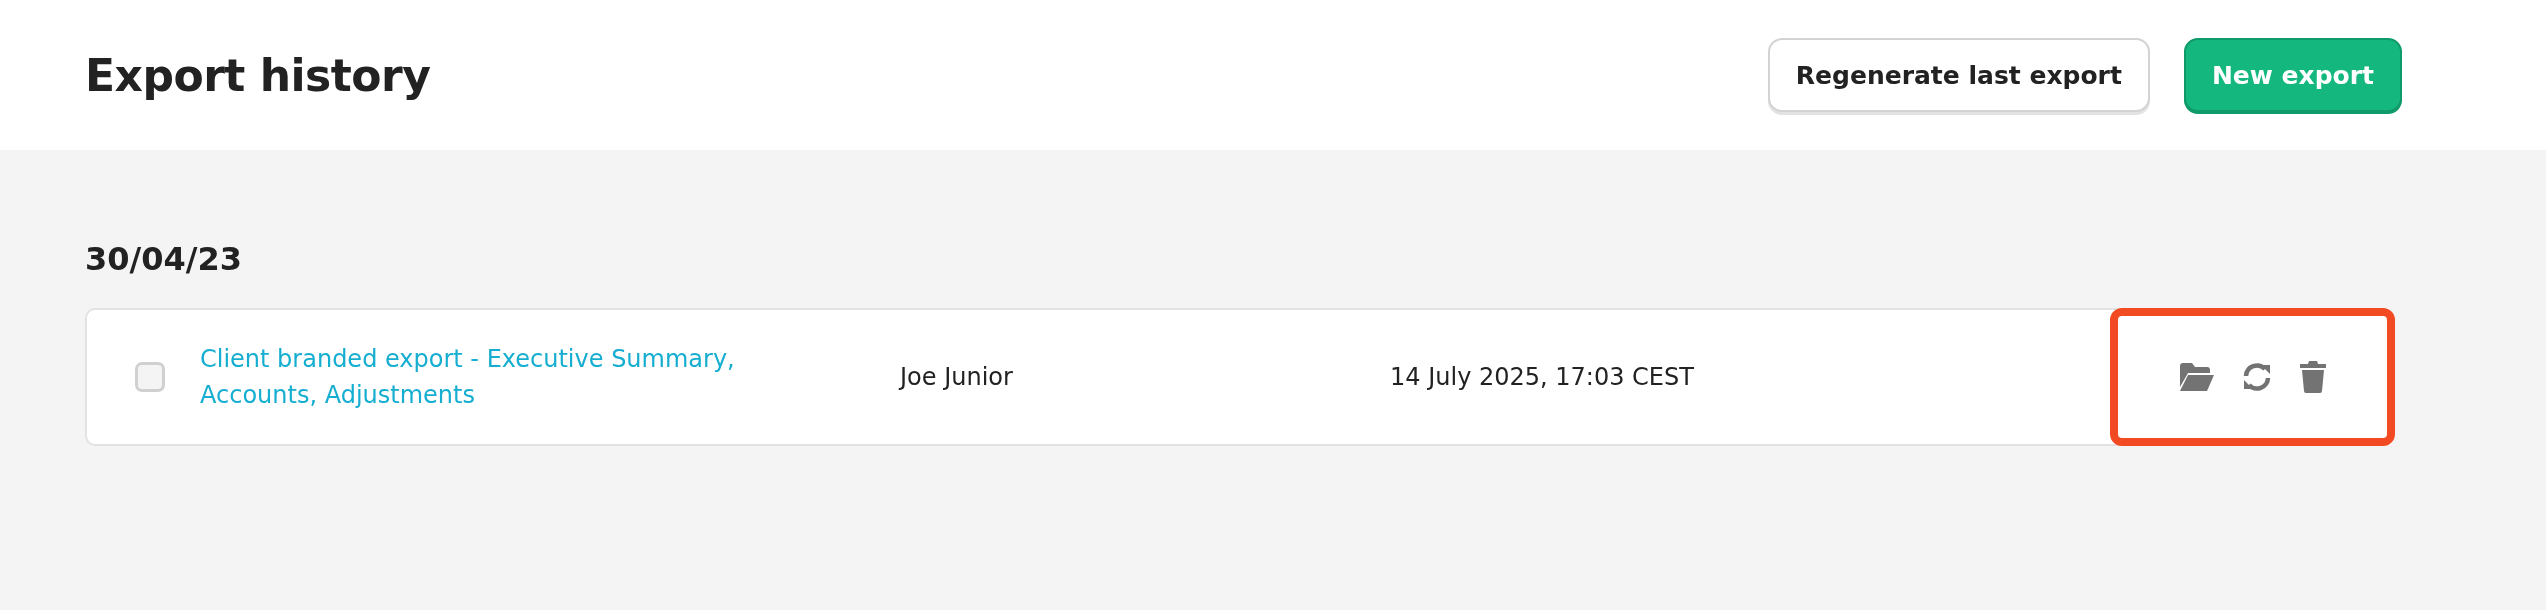  Describe the element at coordinates (2312, 377) in the screenshot. I see `trash-icon` at that location.